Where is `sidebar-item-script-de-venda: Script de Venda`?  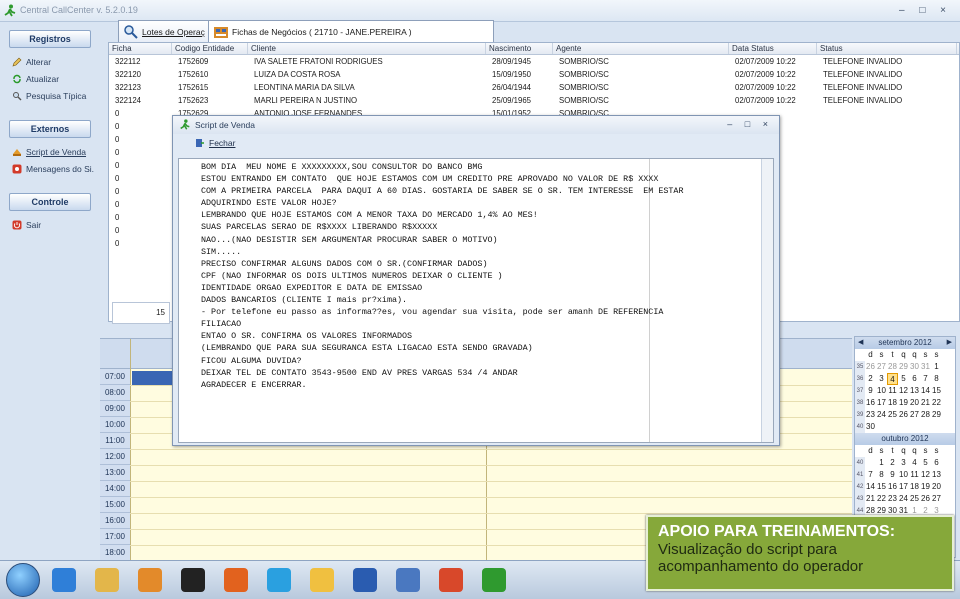 sidebar-item-script-de-venda: Script de Venda is located at coordinates (50, 151).